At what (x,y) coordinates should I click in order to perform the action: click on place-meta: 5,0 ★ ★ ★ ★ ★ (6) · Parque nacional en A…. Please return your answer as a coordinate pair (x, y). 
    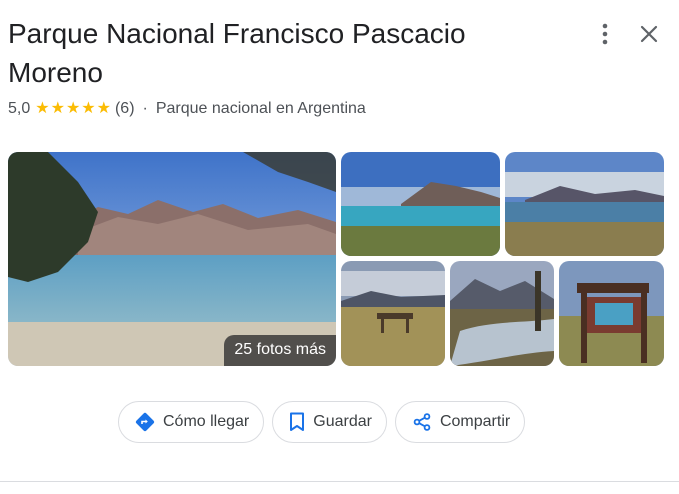
    Looking at the image, I should click on (187, 109).